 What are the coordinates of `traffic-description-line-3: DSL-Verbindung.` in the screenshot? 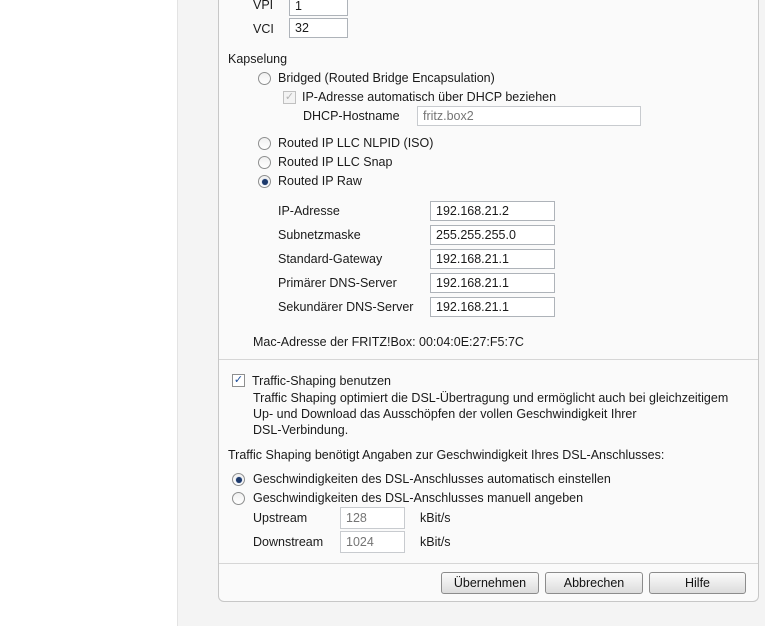 It's located at (301, 430).